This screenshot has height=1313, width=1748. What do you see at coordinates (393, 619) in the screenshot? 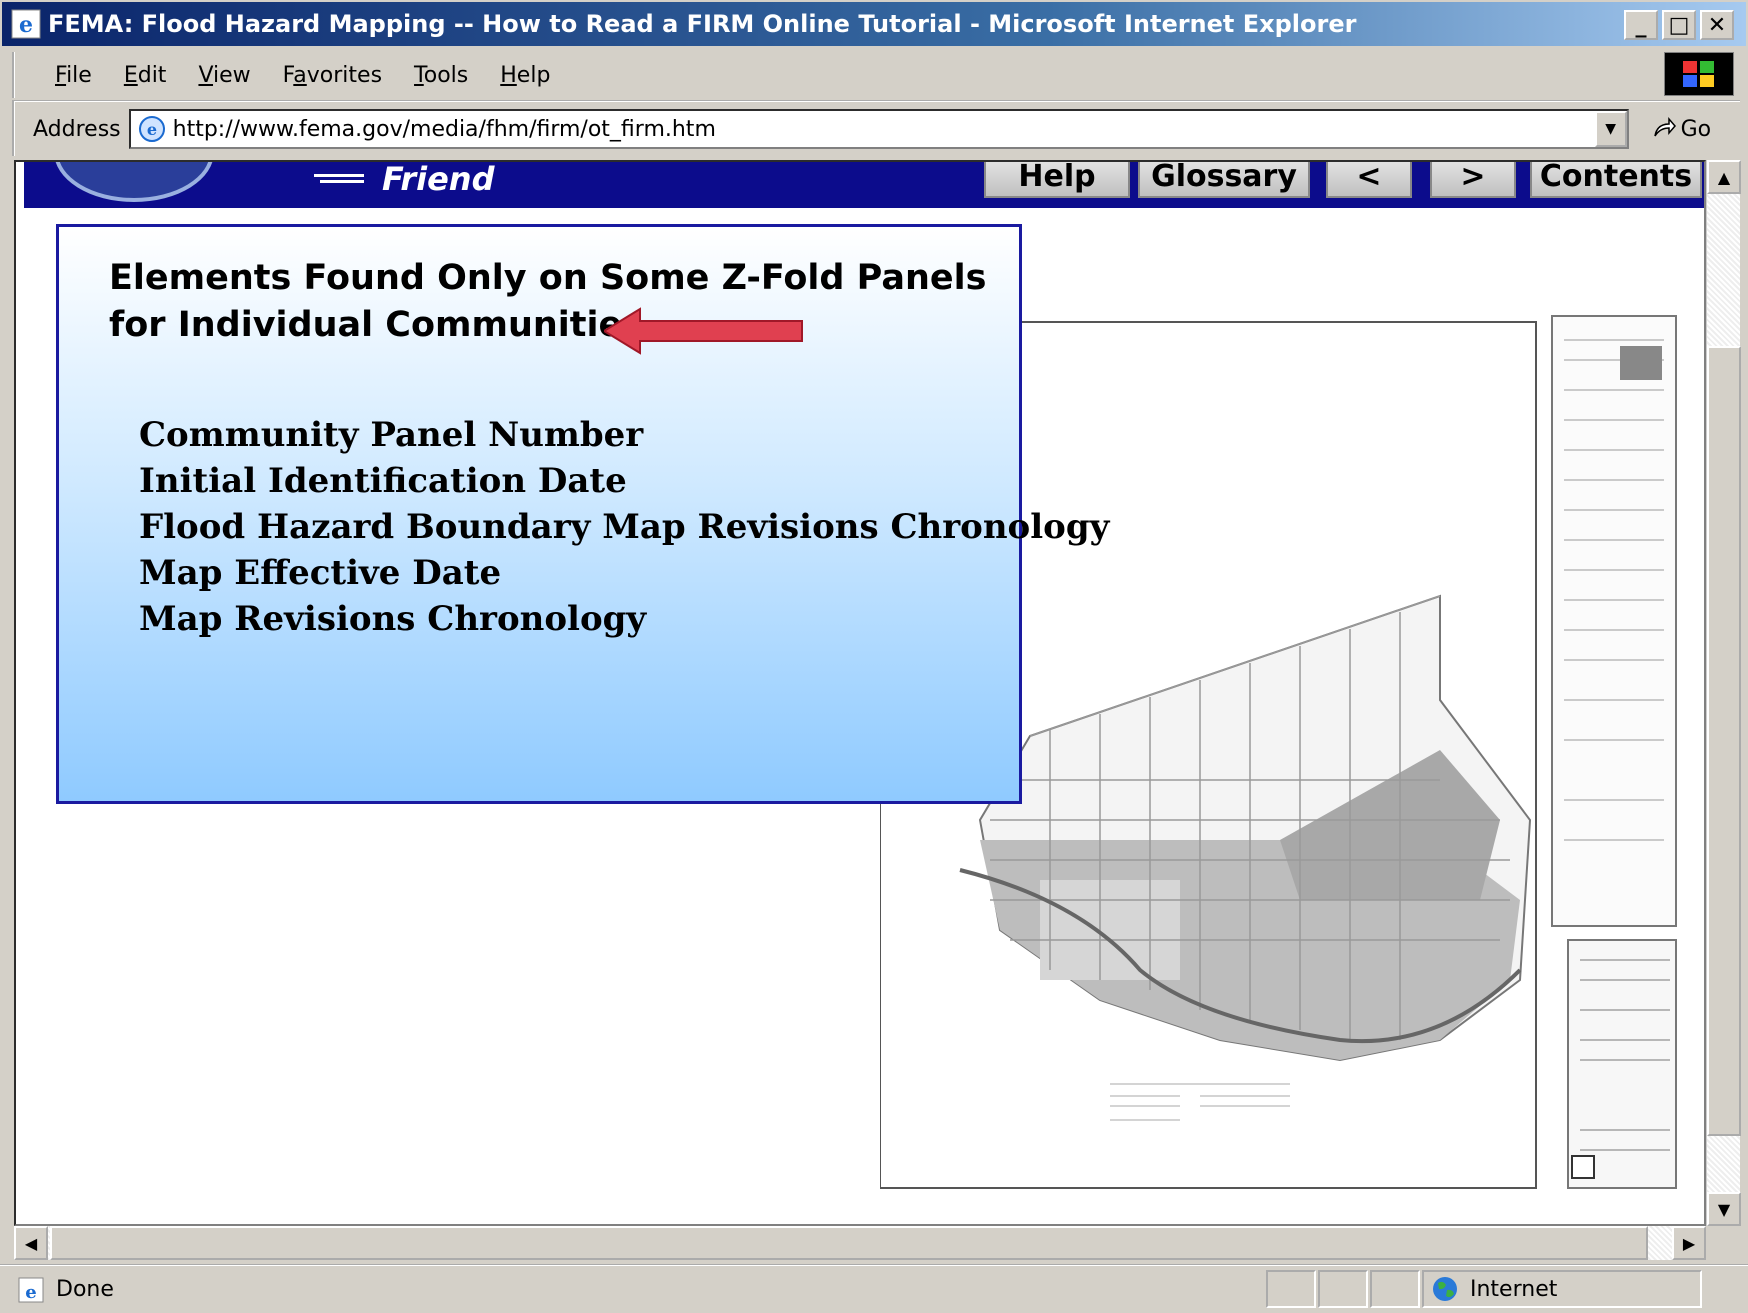
I see `list-item: Map Revisions Chronology` at bounding box center [393, 619].